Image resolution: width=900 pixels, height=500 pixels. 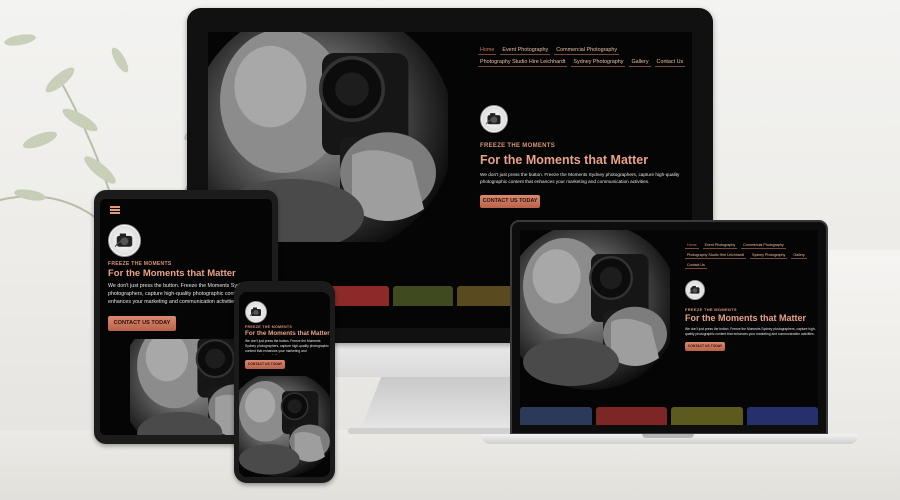 I want to click on hamburger-icon, so click(x=115, y=210).